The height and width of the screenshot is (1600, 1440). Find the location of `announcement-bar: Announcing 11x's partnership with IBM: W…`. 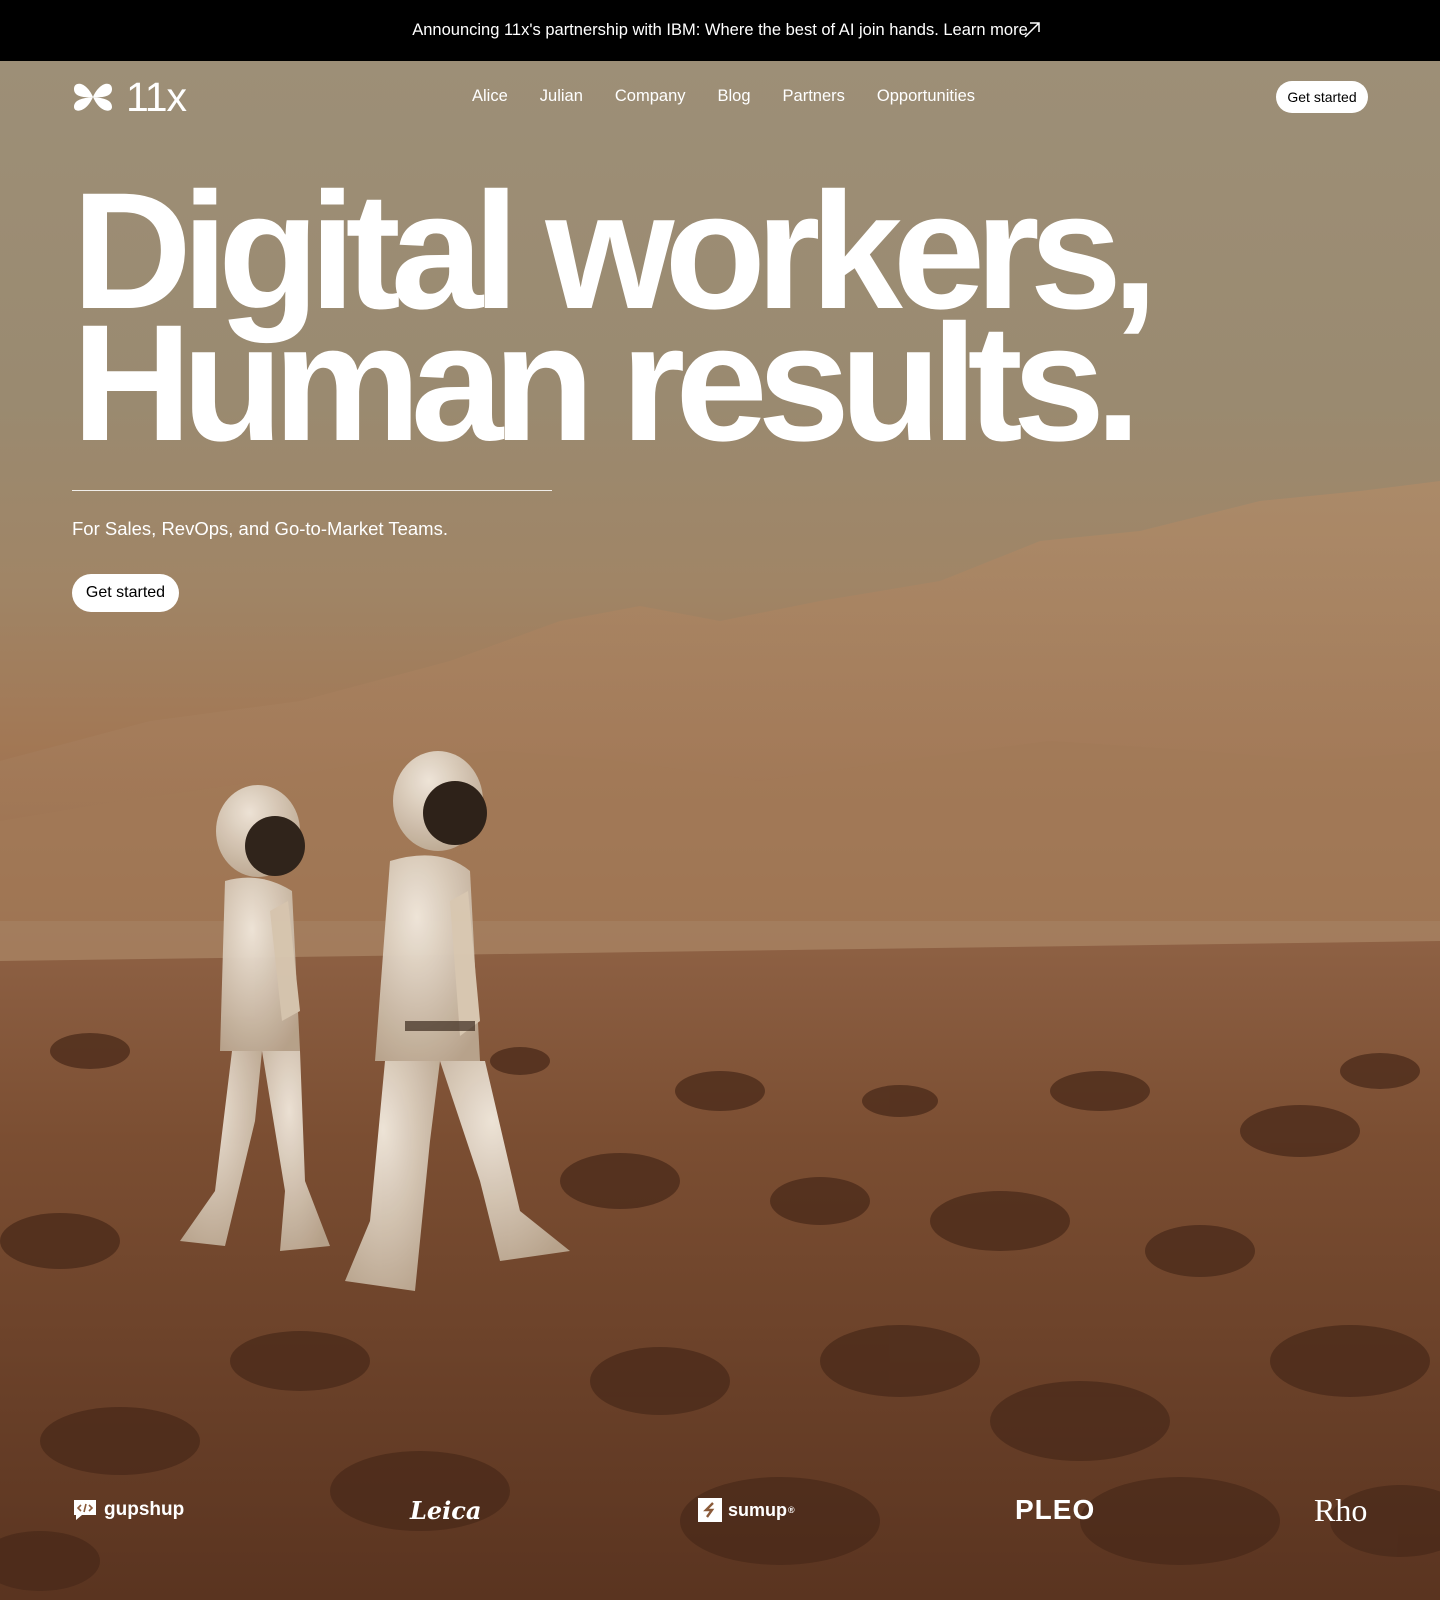

announcement-bar: Announcing 11x's partnership with IBM: W… is located at coordinates (720, 30).